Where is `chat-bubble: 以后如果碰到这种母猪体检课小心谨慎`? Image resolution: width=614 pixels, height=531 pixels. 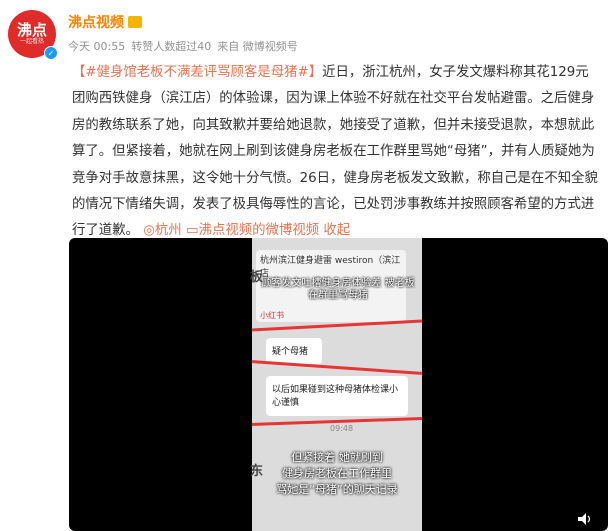 chat-bubble: 以后如果碰到这种母猪体检课小心谨慎 is located at coordinates (337, 396).